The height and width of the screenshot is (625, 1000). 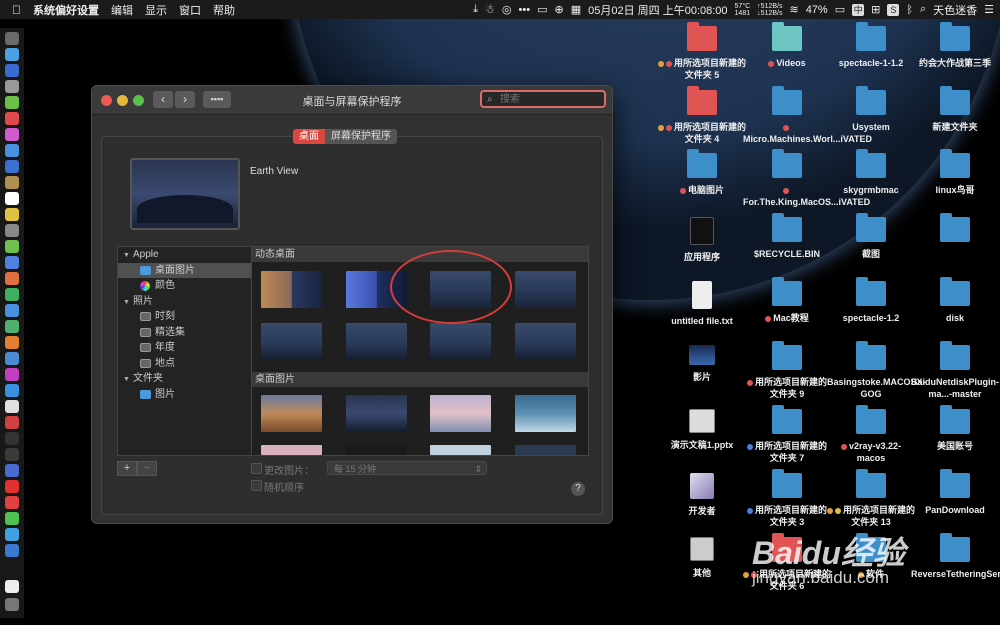 What do you see at coordinates (490, 9) in the screenshot?
I see `ghost-icon: ☃` at bounding box center [490, 9].